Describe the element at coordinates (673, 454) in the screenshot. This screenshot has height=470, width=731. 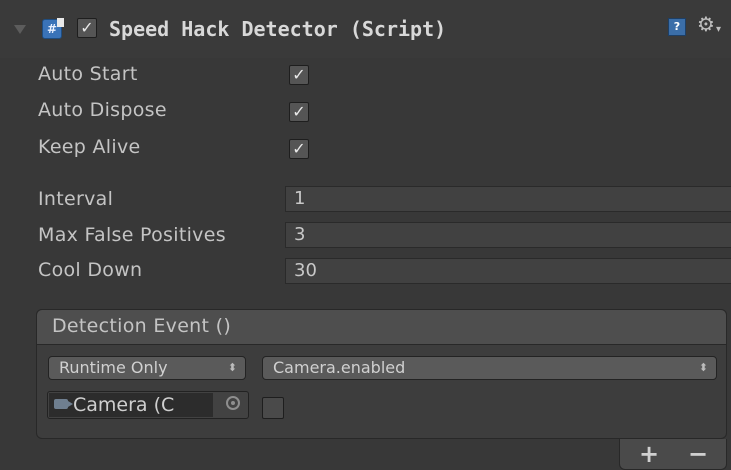
I see `event-list-footer` at that location.